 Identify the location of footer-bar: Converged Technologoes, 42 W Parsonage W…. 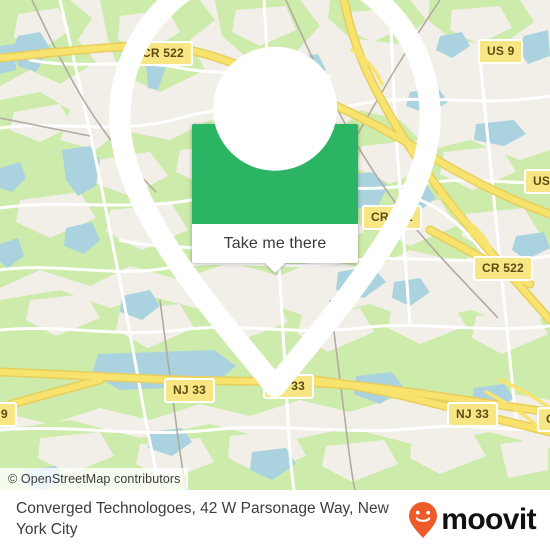
(275, 520).